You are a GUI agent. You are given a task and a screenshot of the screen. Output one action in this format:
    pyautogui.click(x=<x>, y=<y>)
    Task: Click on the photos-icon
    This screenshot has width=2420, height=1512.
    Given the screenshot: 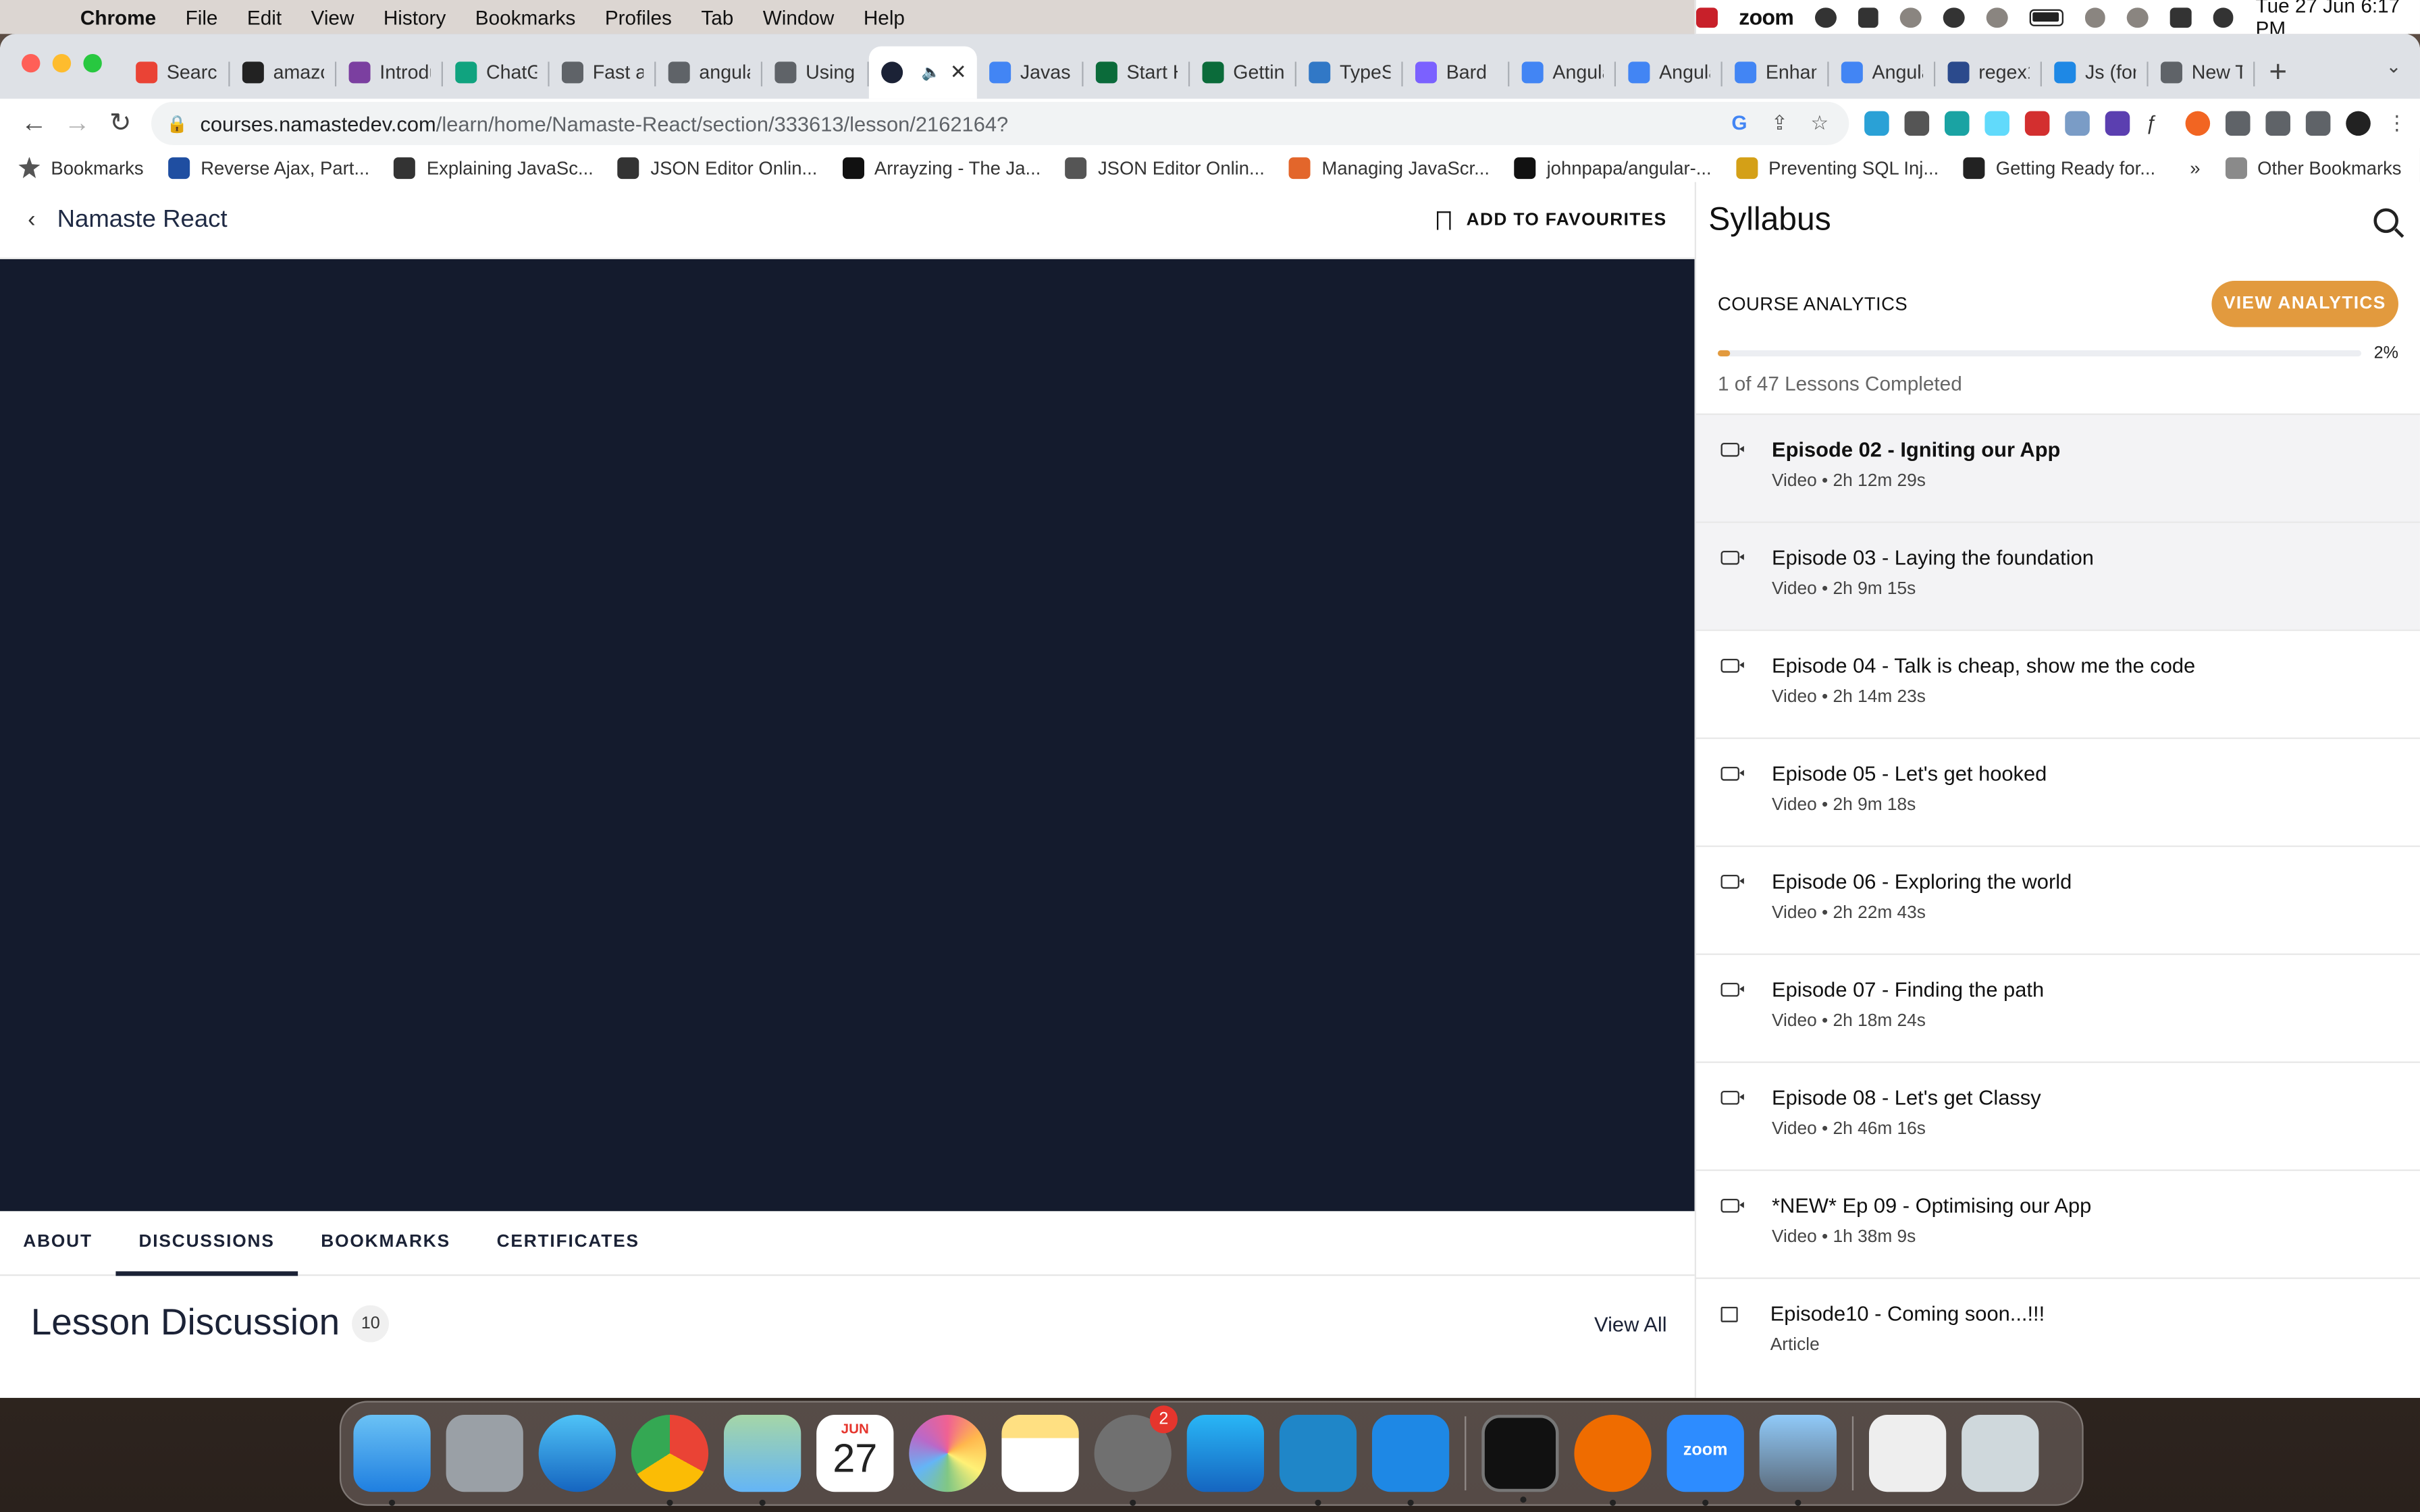 What is the action you would take?
    pyautogui.click(x=948, y=1453)
    